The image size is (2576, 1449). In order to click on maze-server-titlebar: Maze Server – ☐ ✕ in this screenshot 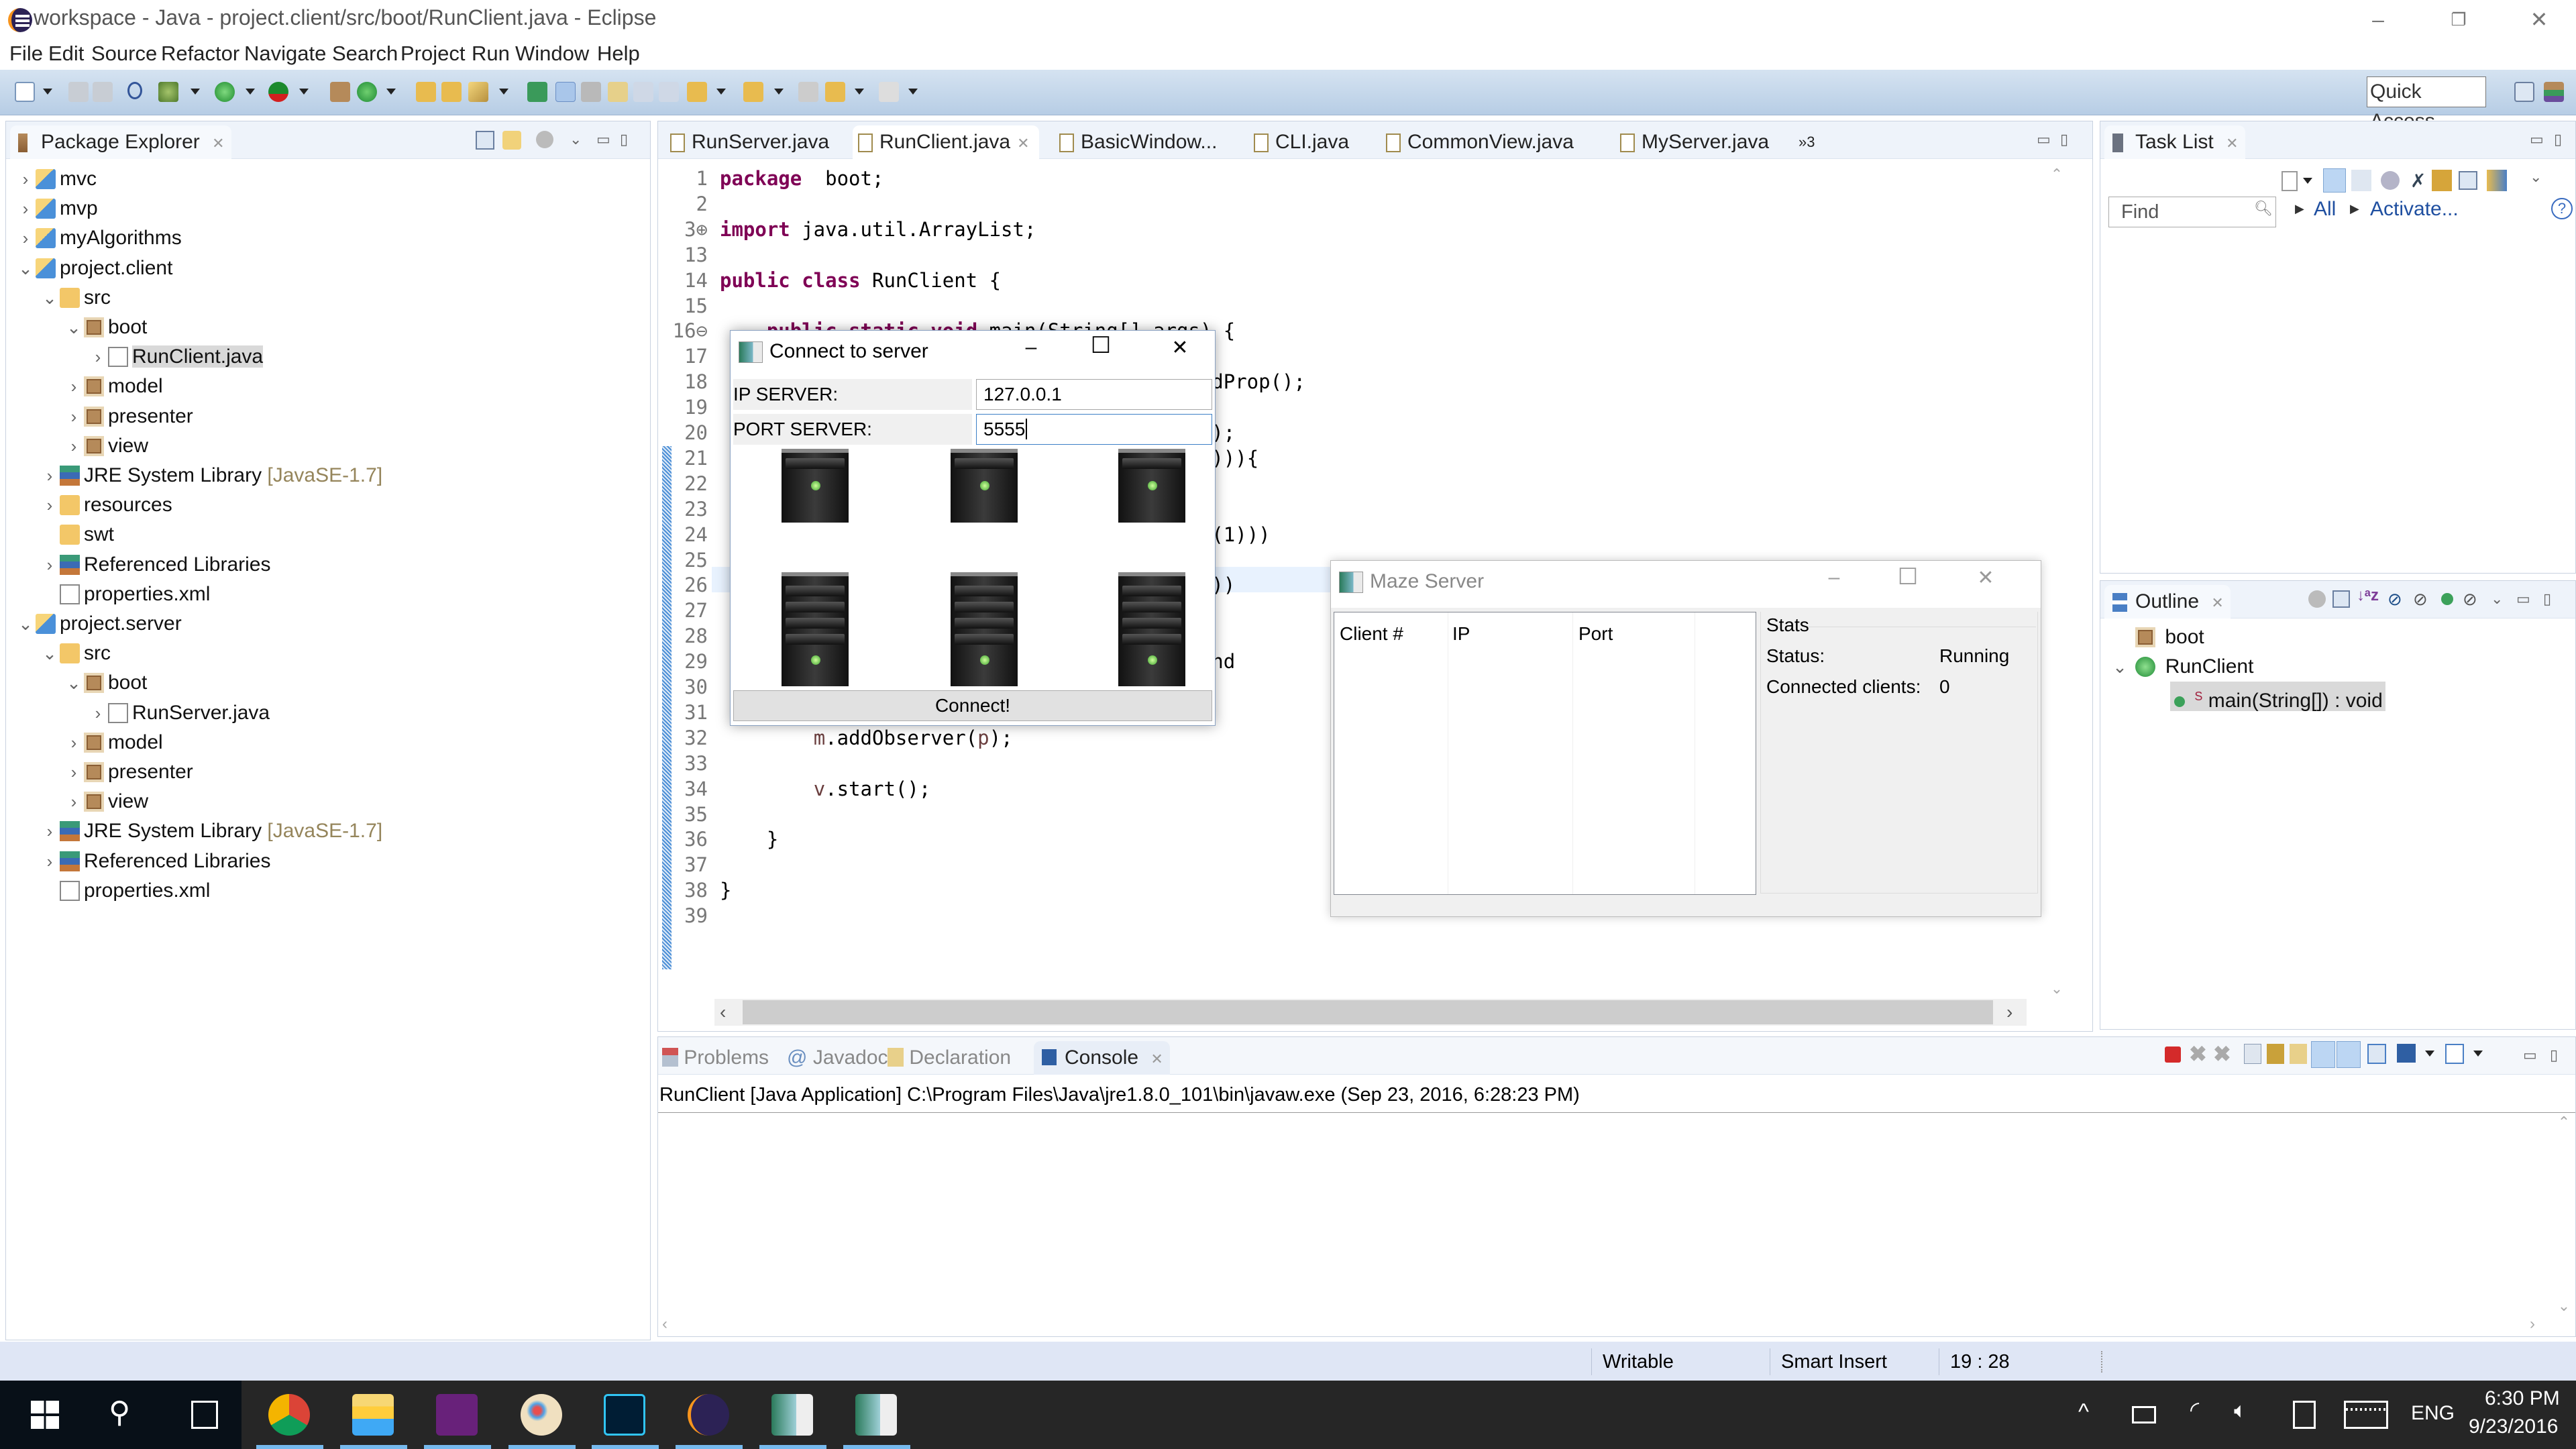, I will do `click(1686, 584)`.